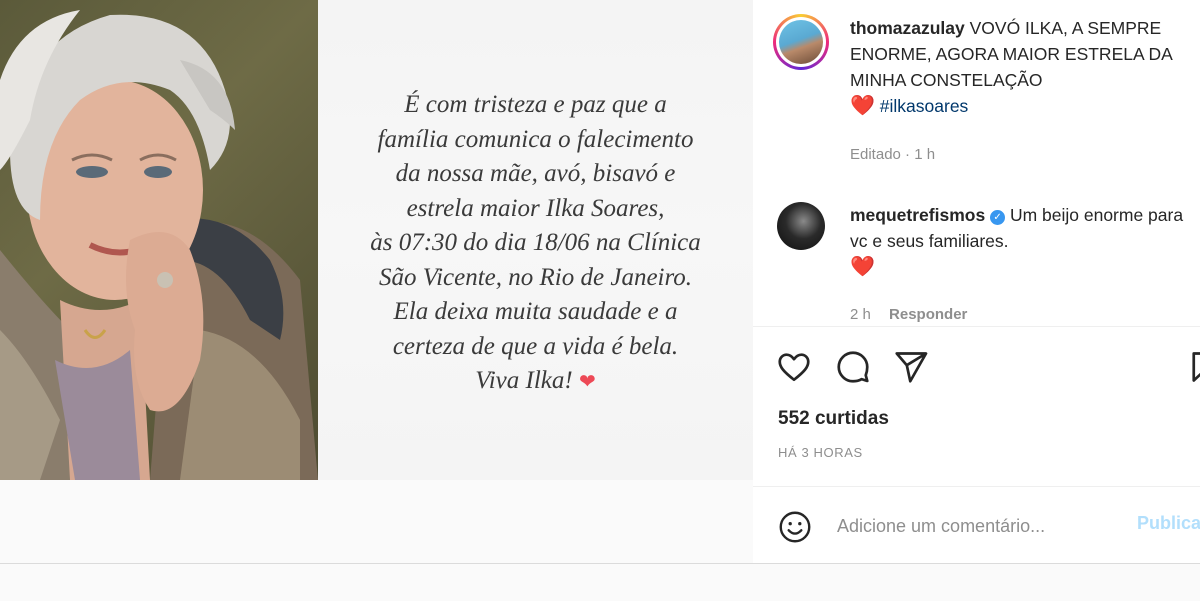  What do you see at coordinates (924, 106) in the screenshot?
I see `caption-hashtag: #ilkasoares` at bounding box center [924, 106].